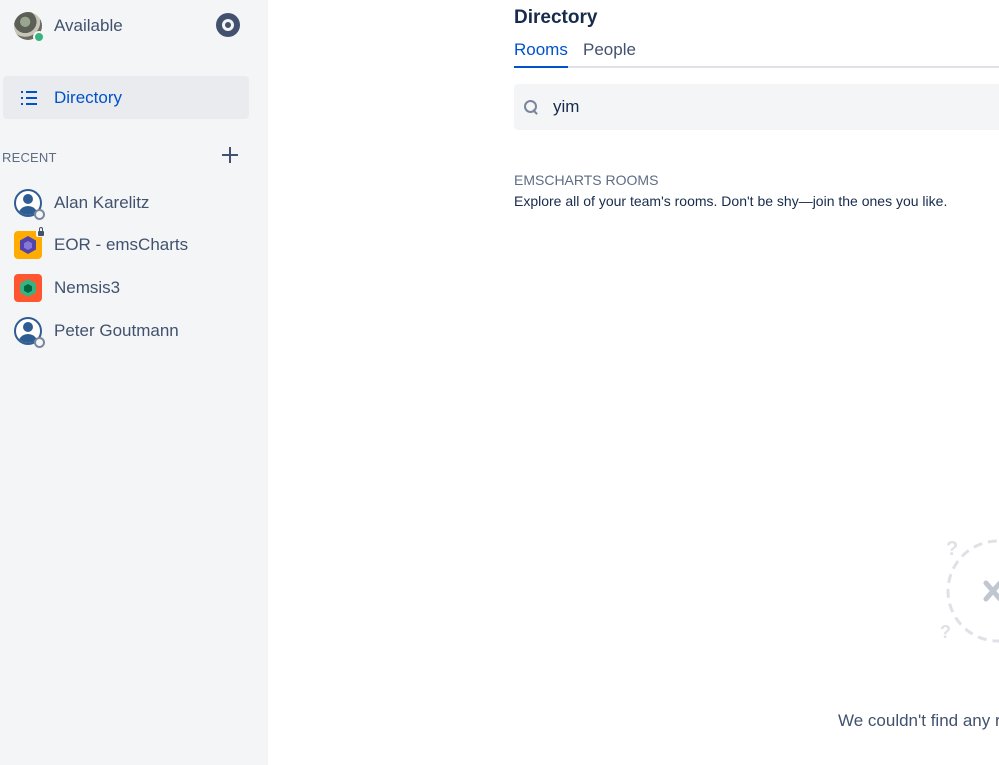 The height and width of the screenshot is (765, 999). I want to click on add-icon, so click(230, 155).